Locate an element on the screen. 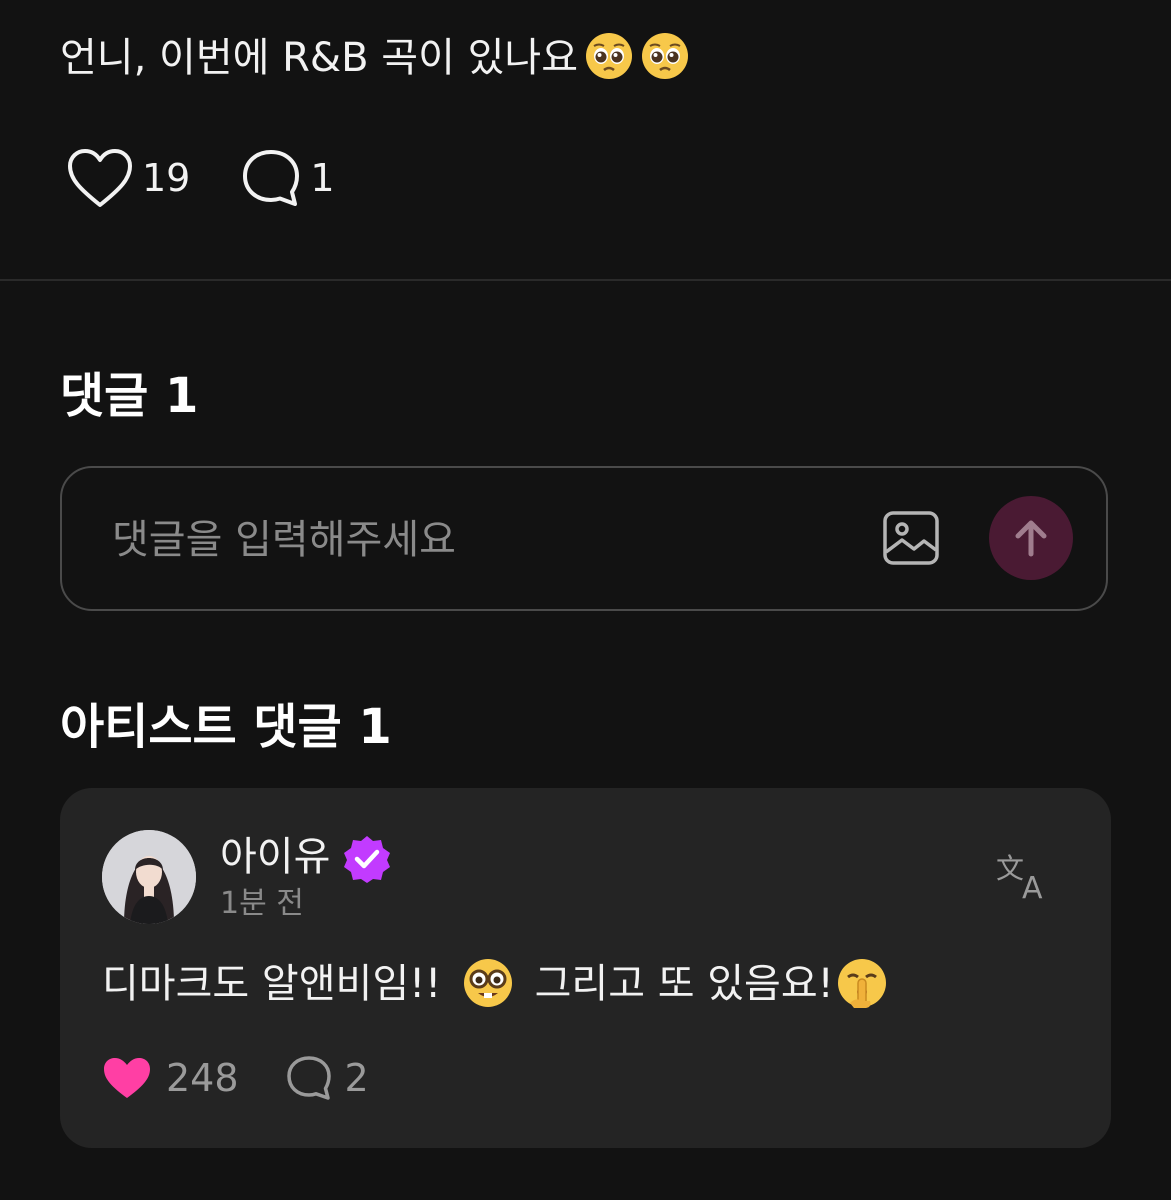 The height and width of the screenshot is (1200, 1171). post-comment-button: 1 is located at coordinates (287, 178).